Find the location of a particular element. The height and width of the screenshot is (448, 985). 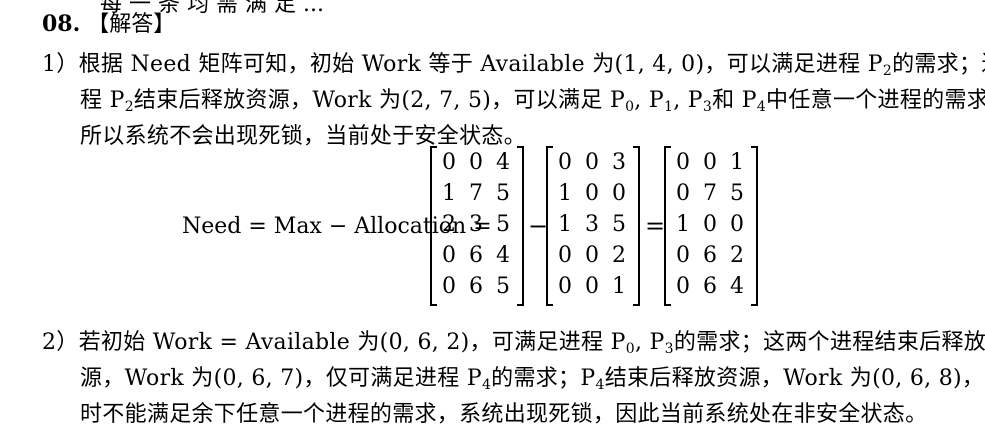

answer-heading: 08. 【解答】 is located at coordinates (108, 22).